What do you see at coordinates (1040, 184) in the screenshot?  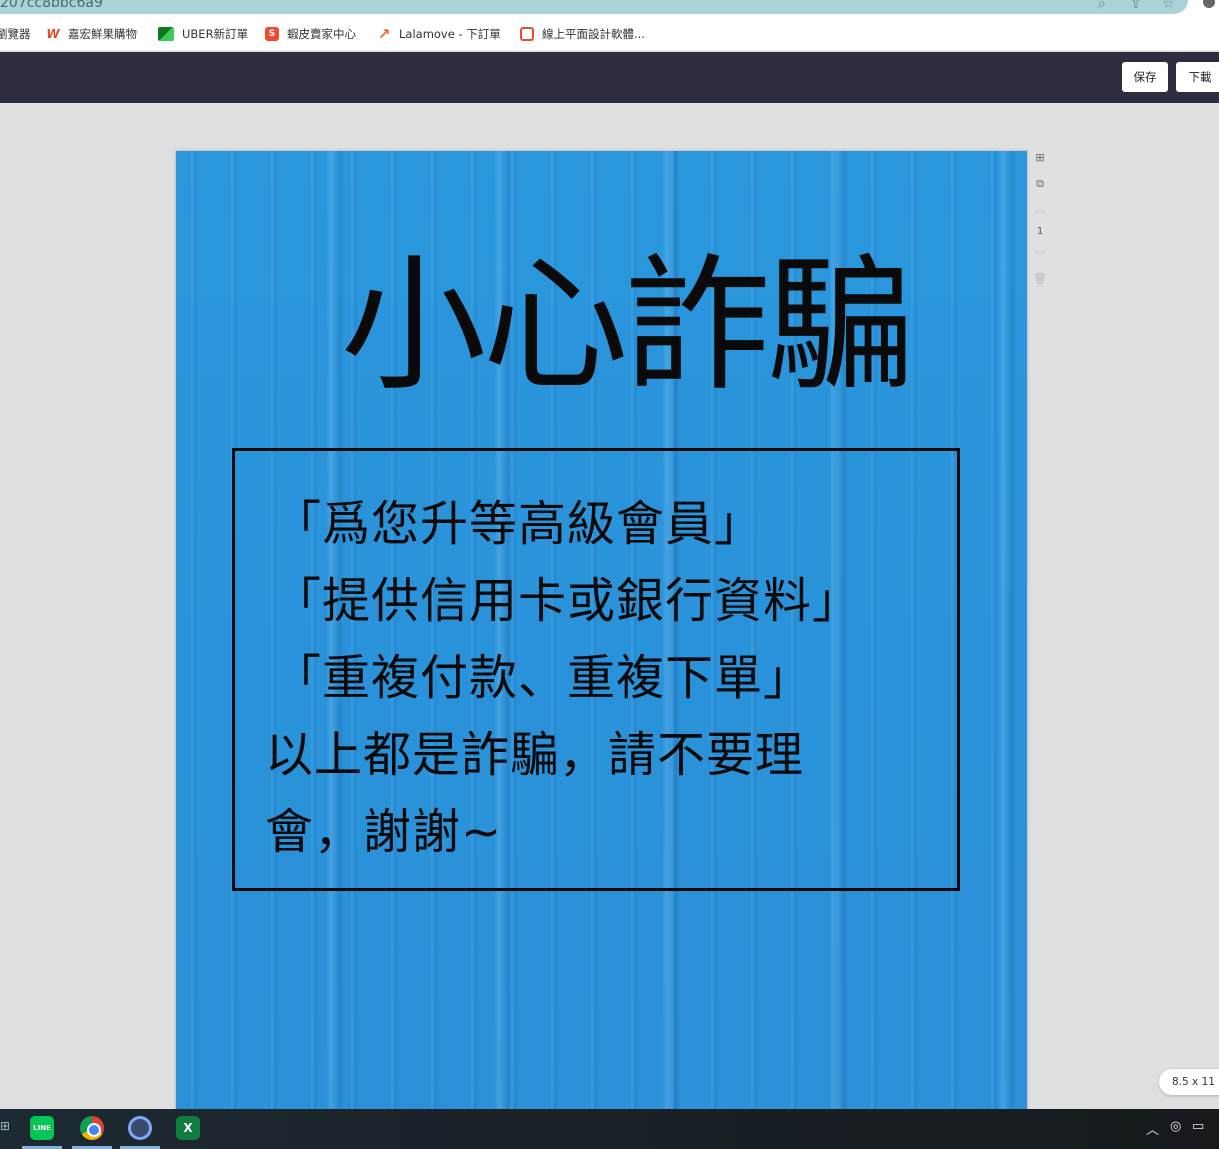 I see `duplicate-page-icon: ⧉` at bounding box center [1040, 184].